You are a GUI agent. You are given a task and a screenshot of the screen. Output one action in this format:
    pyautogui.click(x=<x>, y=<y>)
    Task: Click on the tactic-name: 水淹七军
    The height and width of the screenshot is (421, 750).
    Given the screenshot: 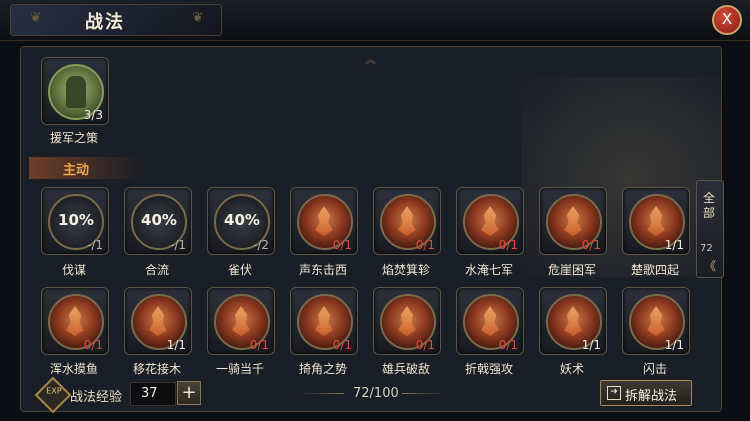 What is the action you would take?
    pyautogui.click(x=488, y=270)
    